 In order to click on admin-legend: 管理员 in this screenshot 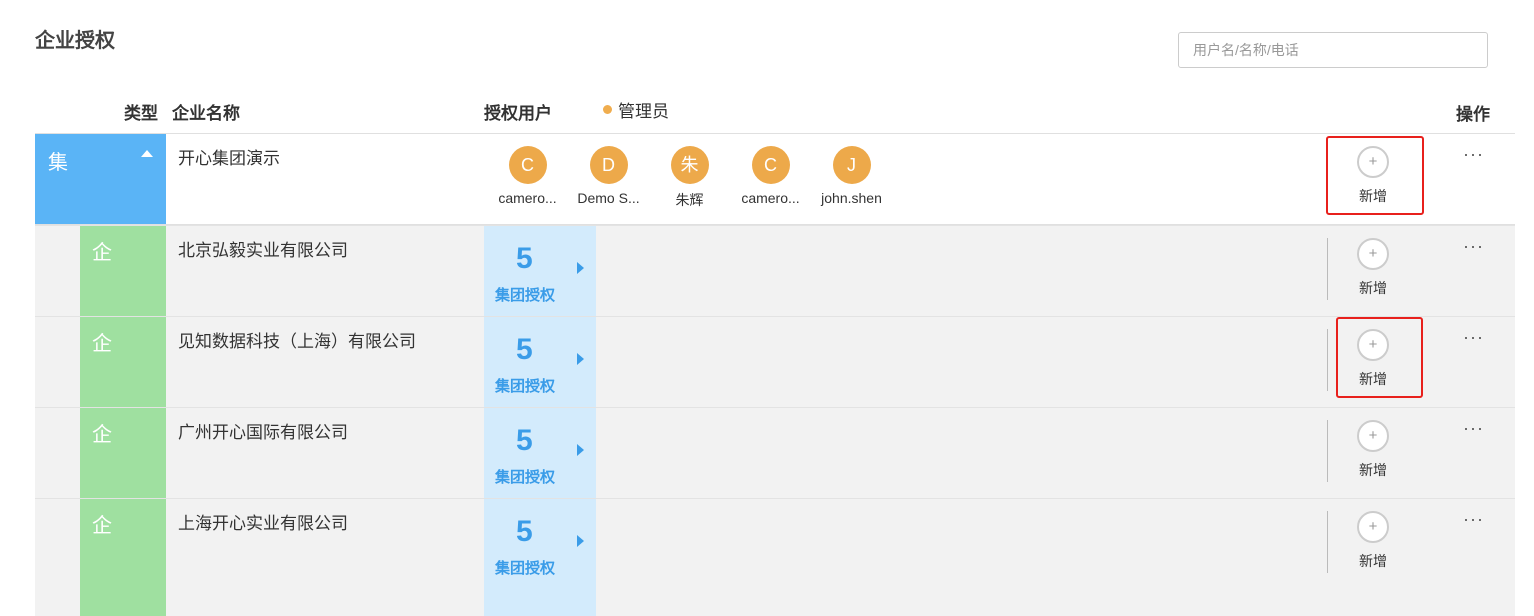, I will do `click(636, 109)`.